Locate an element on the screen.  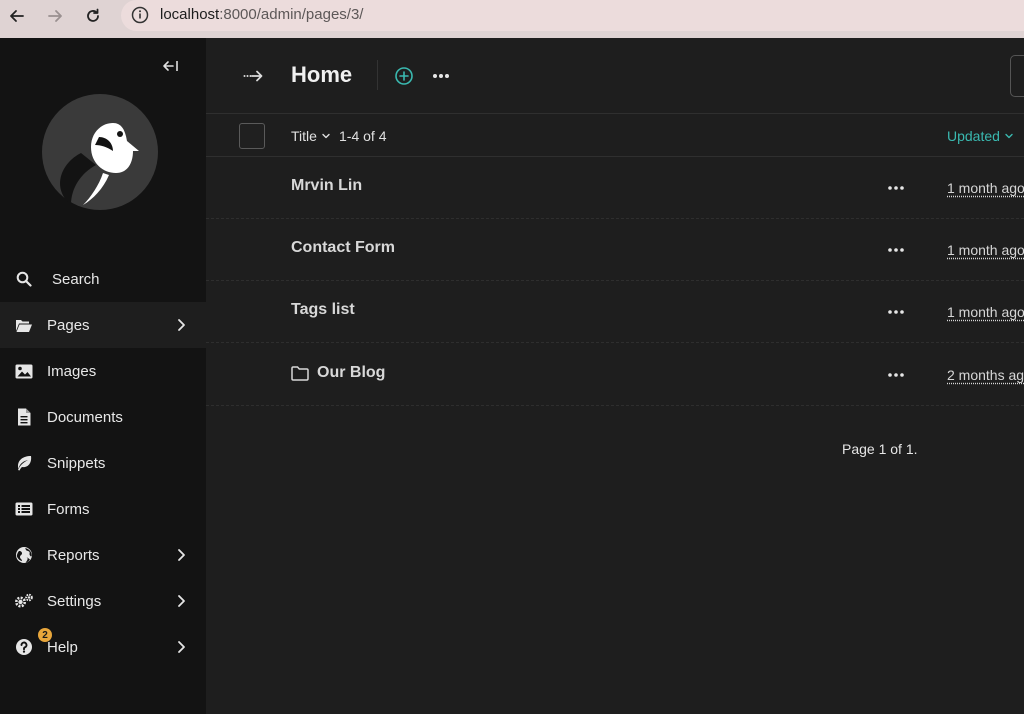
collapse-icon is located at coordinates (170, 66).